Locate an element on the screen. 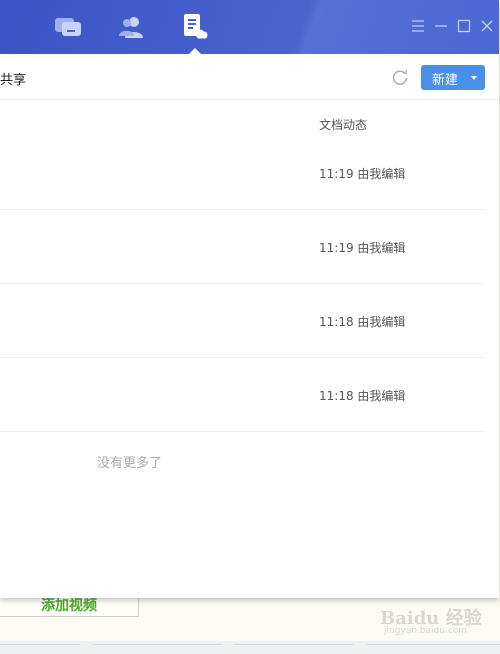 This screenshot has width=500, height=654. no-more-text: 没有更多了 is located at coordinates (130, 463).